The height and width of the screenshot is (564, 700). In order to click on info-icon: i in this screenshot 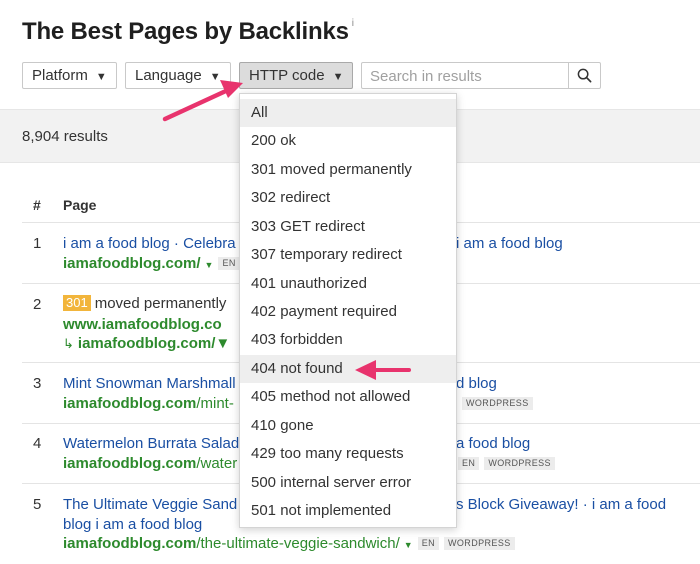, I will do `click(353, 23)`.